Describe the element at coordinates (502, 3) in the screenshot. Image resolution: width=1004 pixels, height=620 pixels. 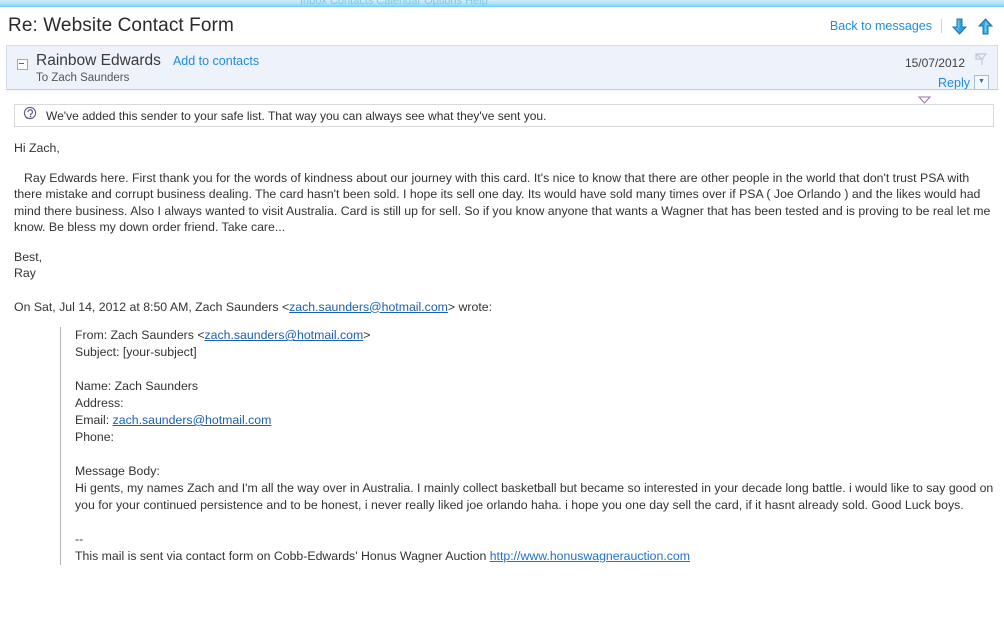
I see `top-navigation-strip: Inbox Contacts Calendar Options Help` at that location.